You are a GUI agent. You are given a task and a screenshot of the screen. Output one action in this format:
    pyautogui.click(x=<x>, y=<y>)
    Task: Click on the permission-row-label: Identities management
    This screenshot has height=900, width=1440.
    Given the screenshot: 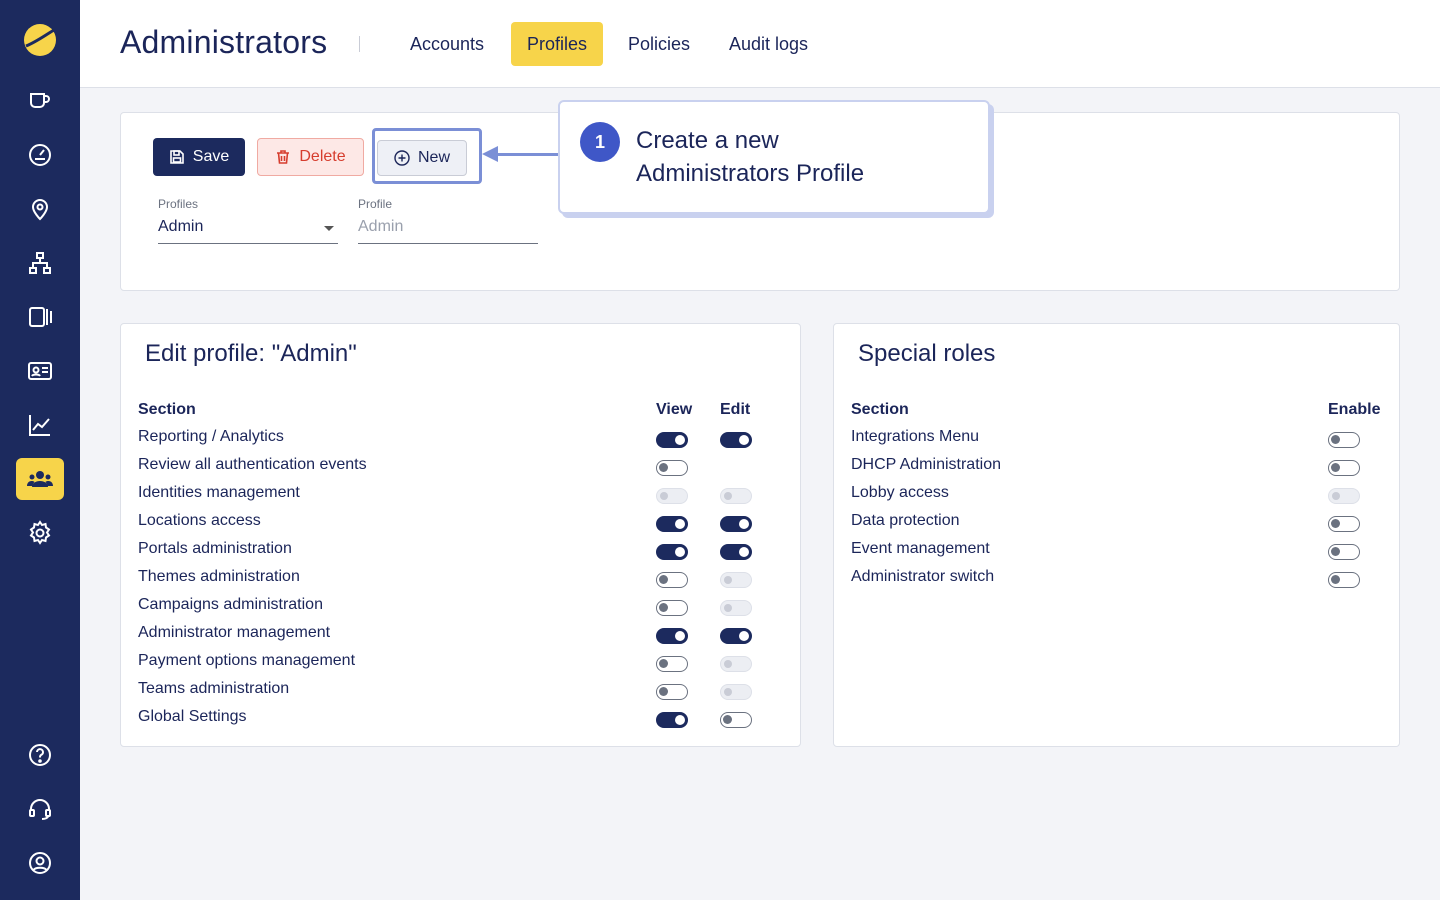 What is the action you would take?
    pyautogui.click(x=219, y=492)
    